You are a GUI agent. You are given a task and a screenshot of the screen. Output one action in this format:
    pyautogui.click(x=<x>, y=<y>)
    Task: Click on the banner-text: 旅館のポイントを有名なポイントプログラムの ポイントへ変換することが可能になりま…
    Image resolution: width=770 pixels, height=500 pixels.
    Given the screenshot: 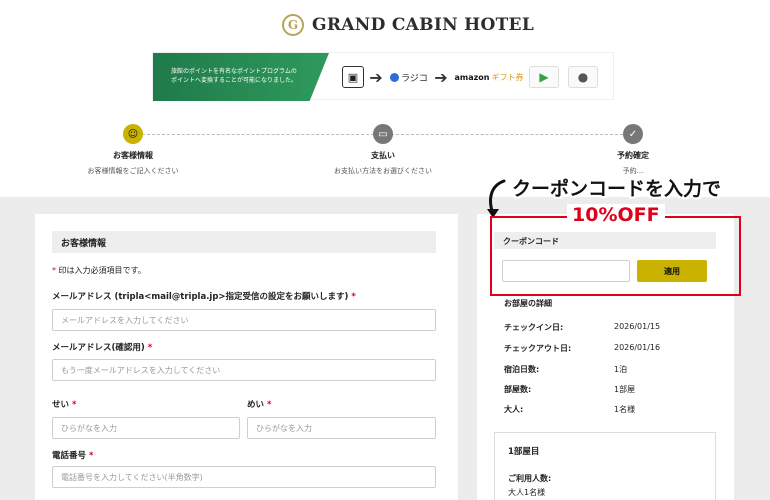 What is the action you would take?
    pyautogui.click(x=246, y=76)
    